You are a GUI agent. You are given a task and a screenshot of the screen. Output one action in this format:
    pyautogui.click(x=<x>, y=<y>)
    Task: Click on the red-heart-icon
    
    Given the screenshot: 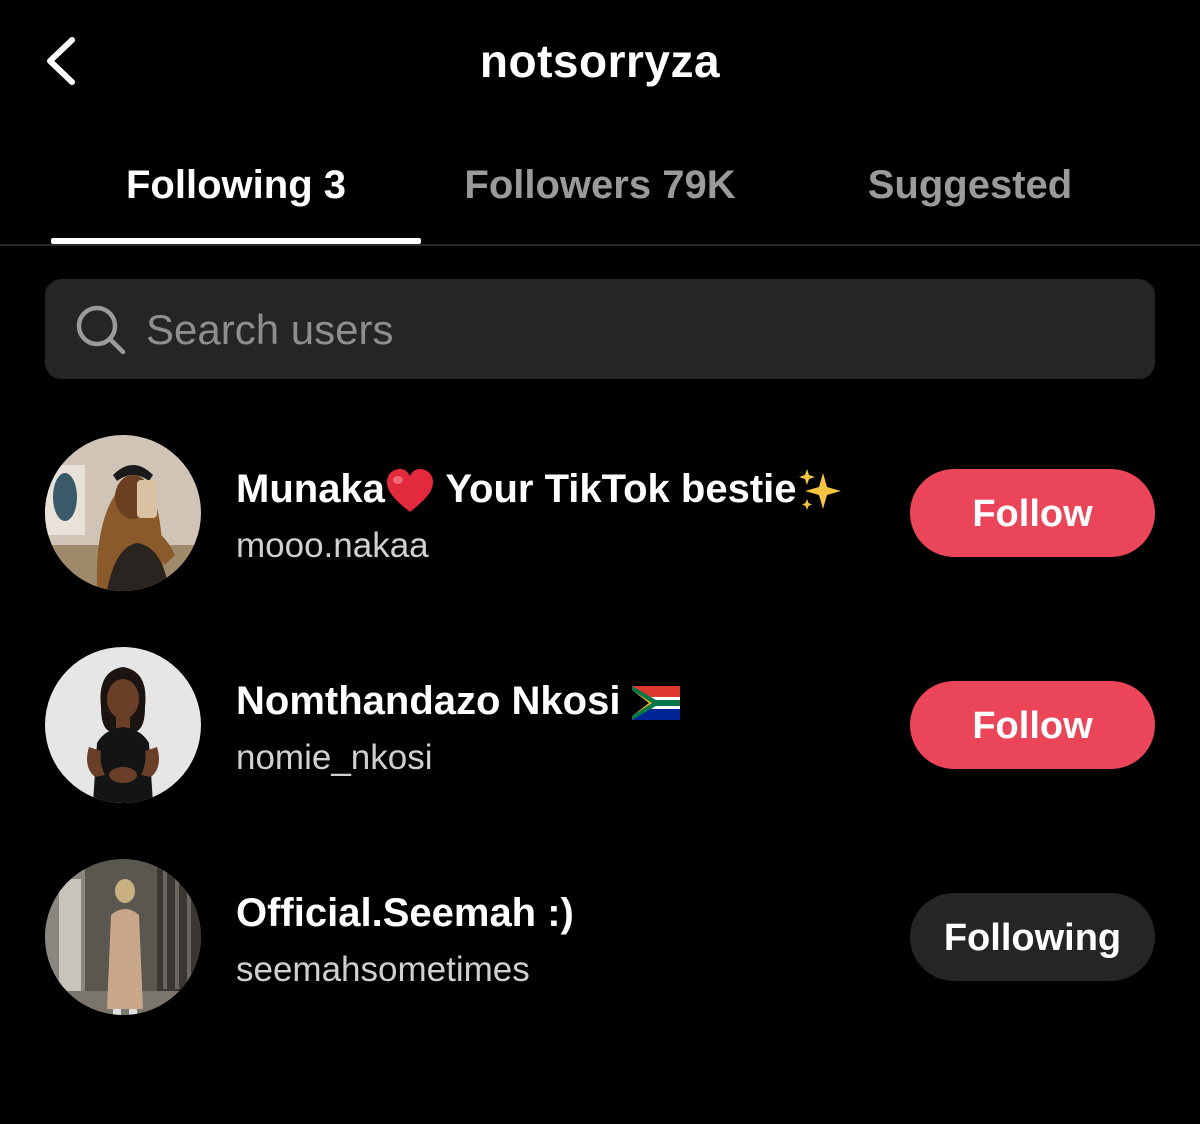 What is the action you would take?
    pyautogui.click(x=409, y=491)
    